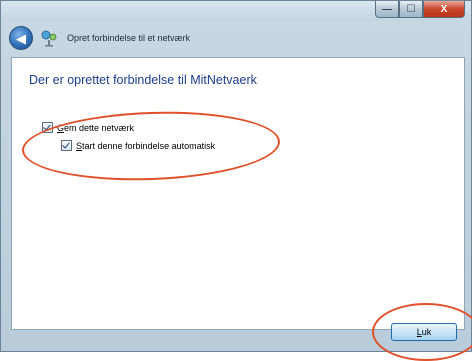 Image resolution: width=472 pixels, height=361 pixels. I want to click on title-bar: — ☐ X, so click(236, 11).